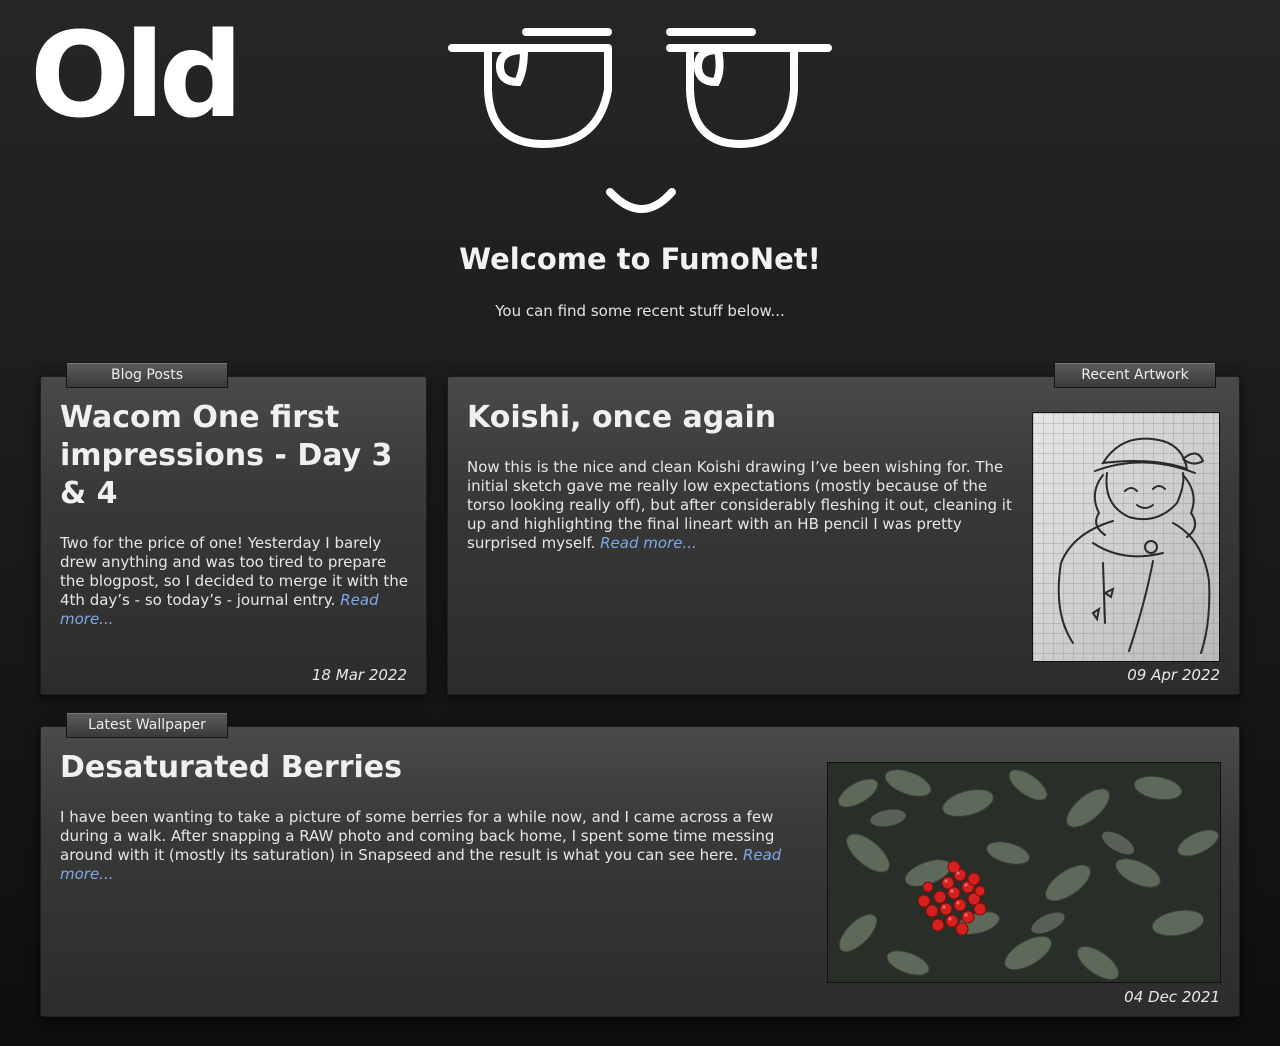 The image size is (1280, 1046). What do you see at coordinates (147, 725) in the screenshot?
I see `latest-wallpaper-tab: Latest Wallpaper` at bounding box center [147, 725].